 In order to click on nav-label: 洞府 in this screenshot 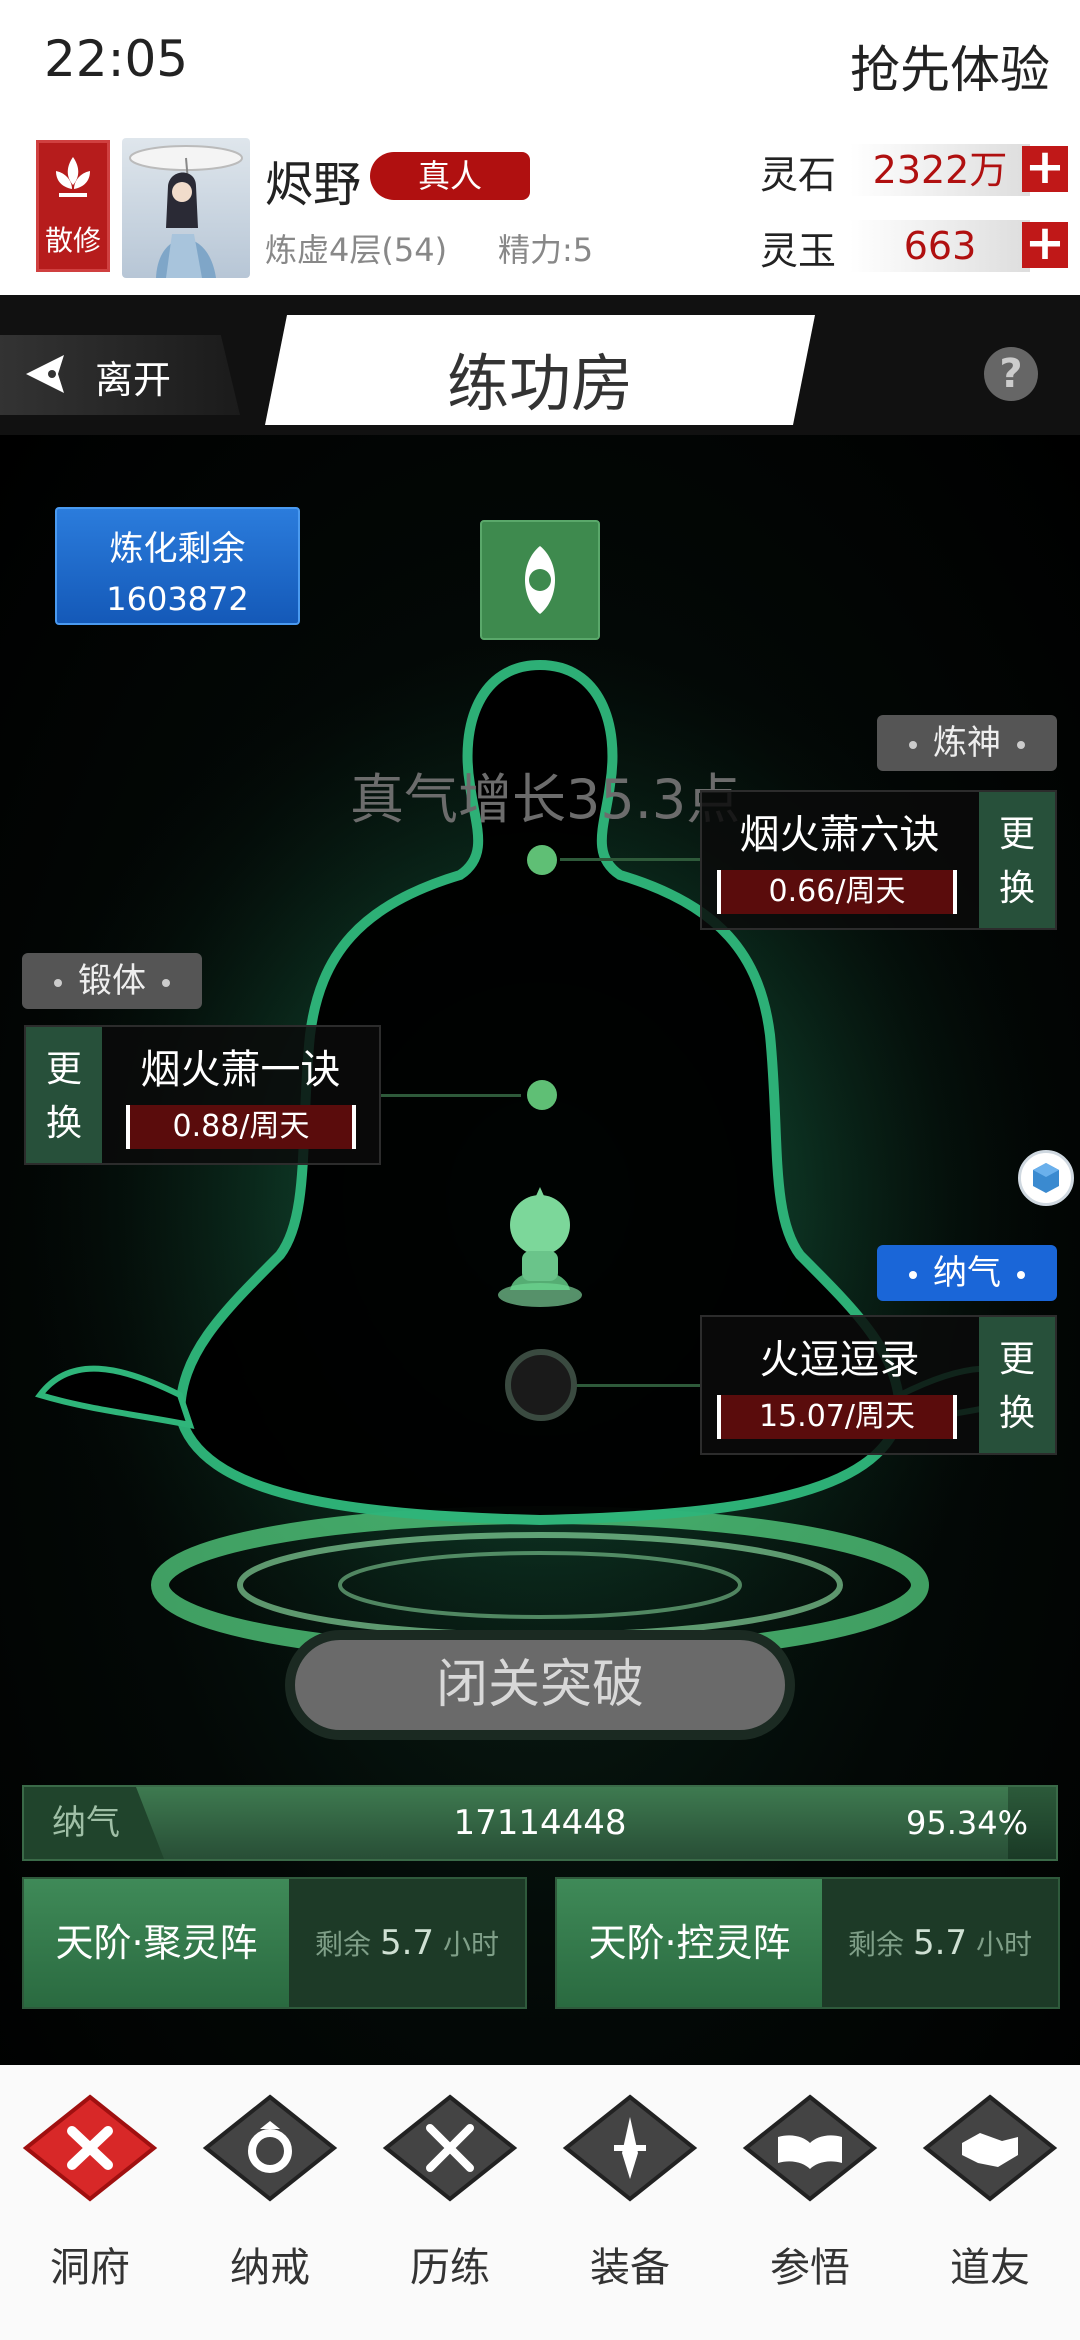, I will do `click(90, 2268)`.